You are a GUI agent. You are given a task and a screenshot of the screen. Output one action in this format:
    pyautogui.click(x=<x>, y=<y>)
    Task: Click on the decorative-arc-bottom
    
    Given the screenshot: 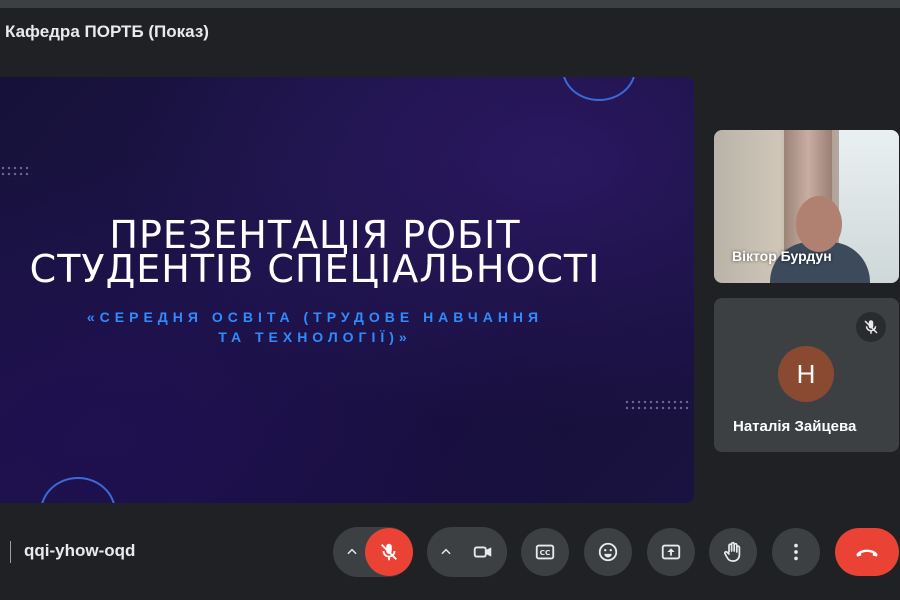 What is the action you would take?
    pyautogui.click(x=78, y=490)
    